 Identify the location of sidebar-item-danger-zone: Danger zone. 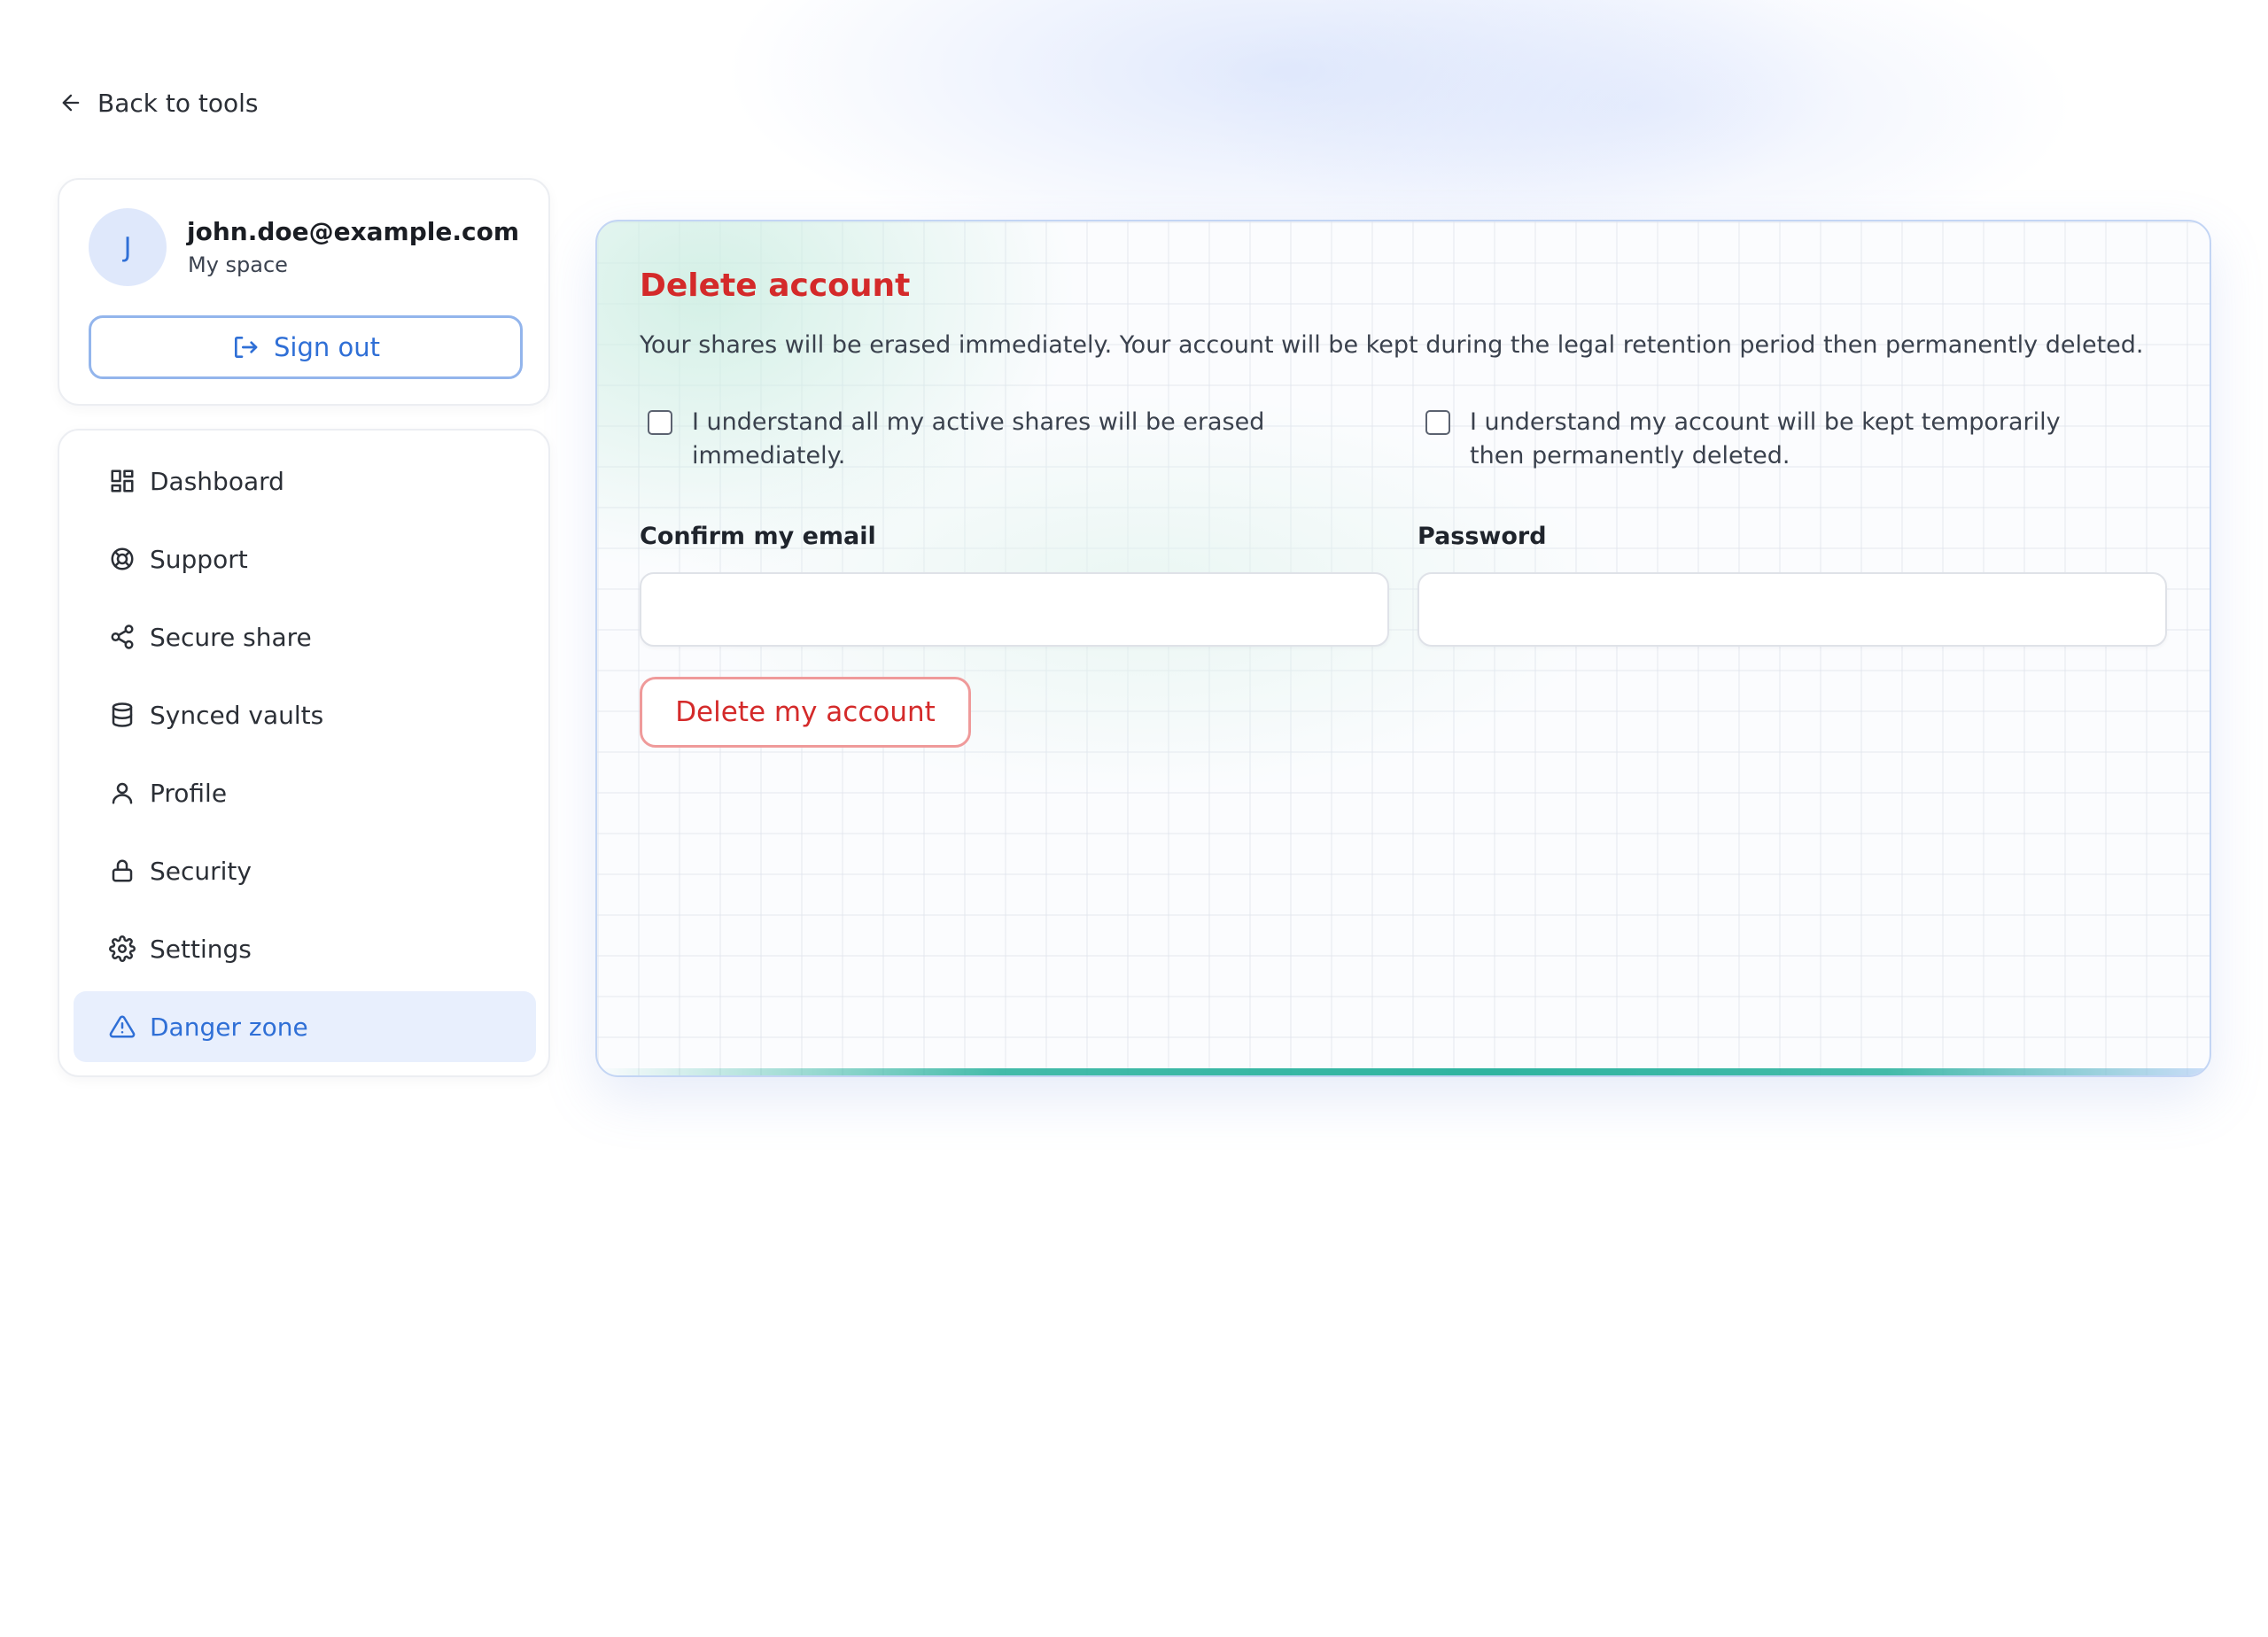
(305, 1026).